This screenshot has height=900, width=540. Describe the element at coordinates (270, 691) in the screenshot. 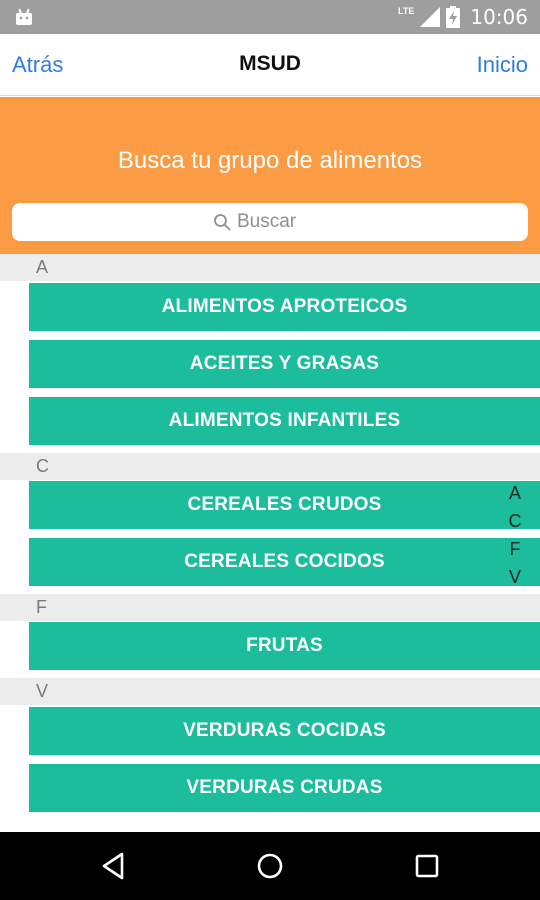

I see `section-header-v: V` at that location.